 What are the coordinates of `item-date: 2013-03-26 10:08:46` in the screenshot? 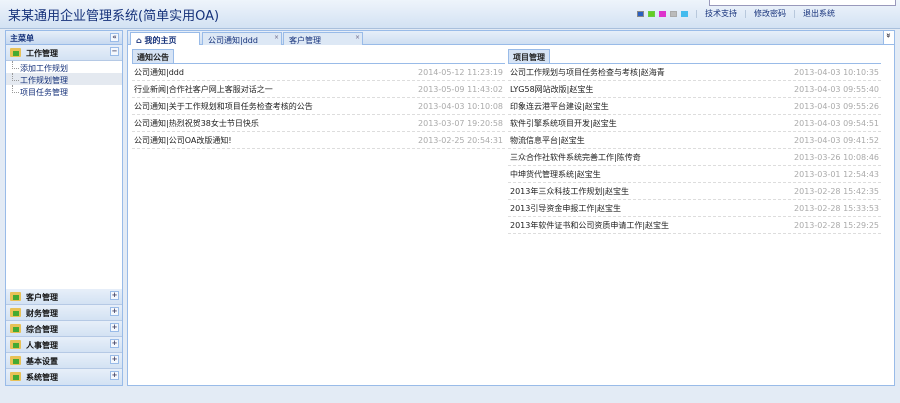 It's located at (836, 157).